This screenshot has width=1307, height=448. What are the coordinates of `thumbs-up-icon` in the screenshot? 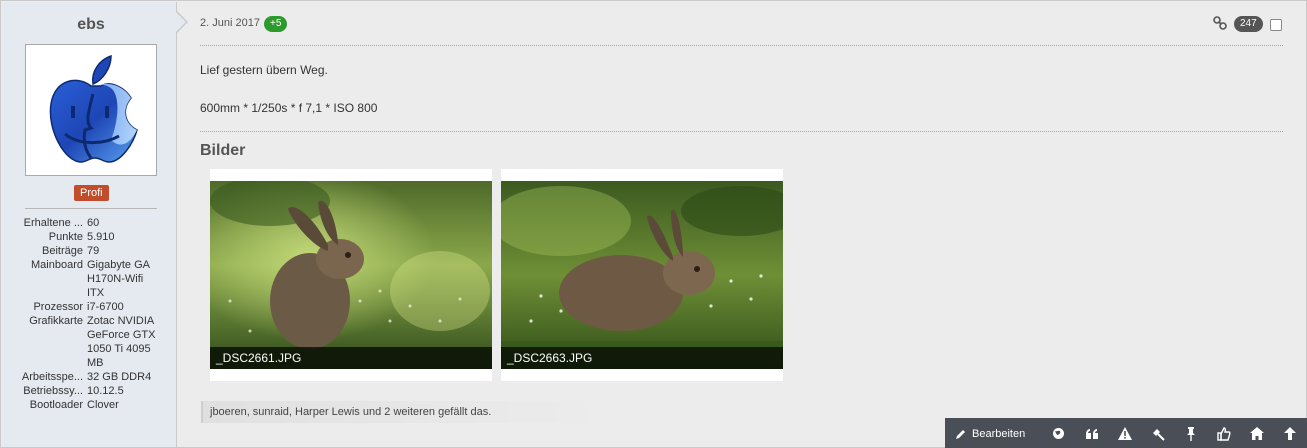 It's located at (1223, 433).